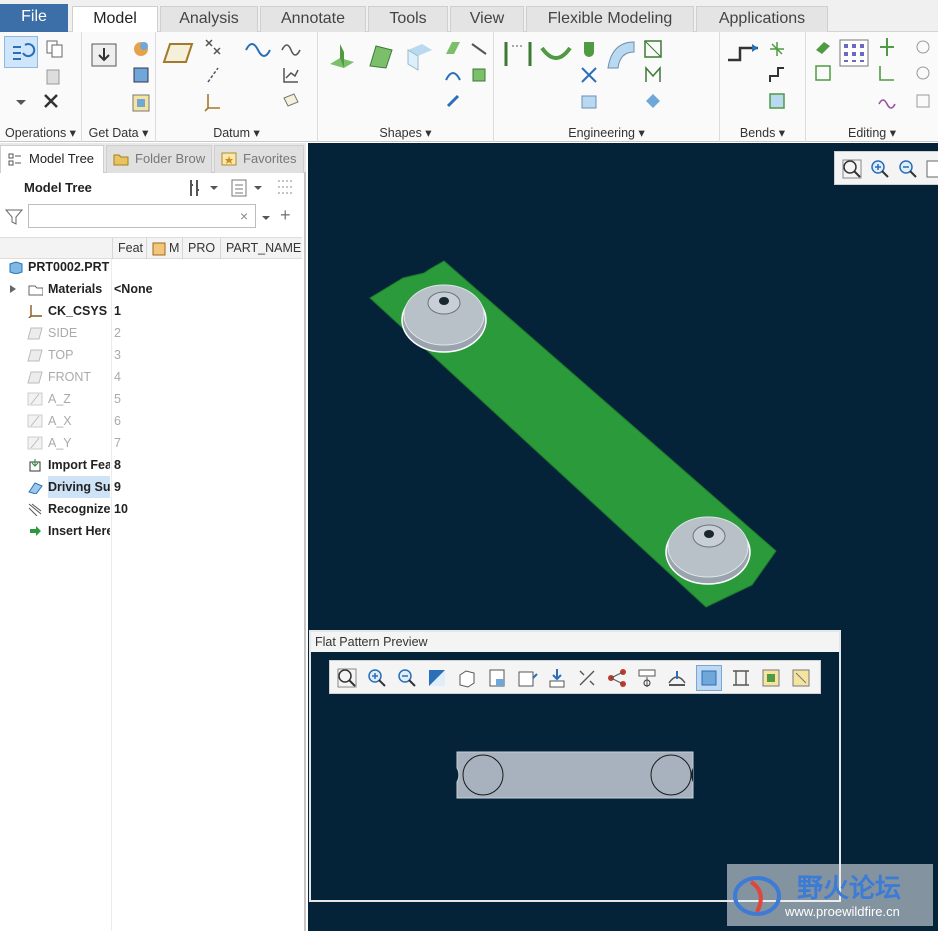  What do you see at coordinates (151, 311) in the screenshot?
I see `tree-item-csys: CK_CSYS 1` at bounding box center [151, 311].